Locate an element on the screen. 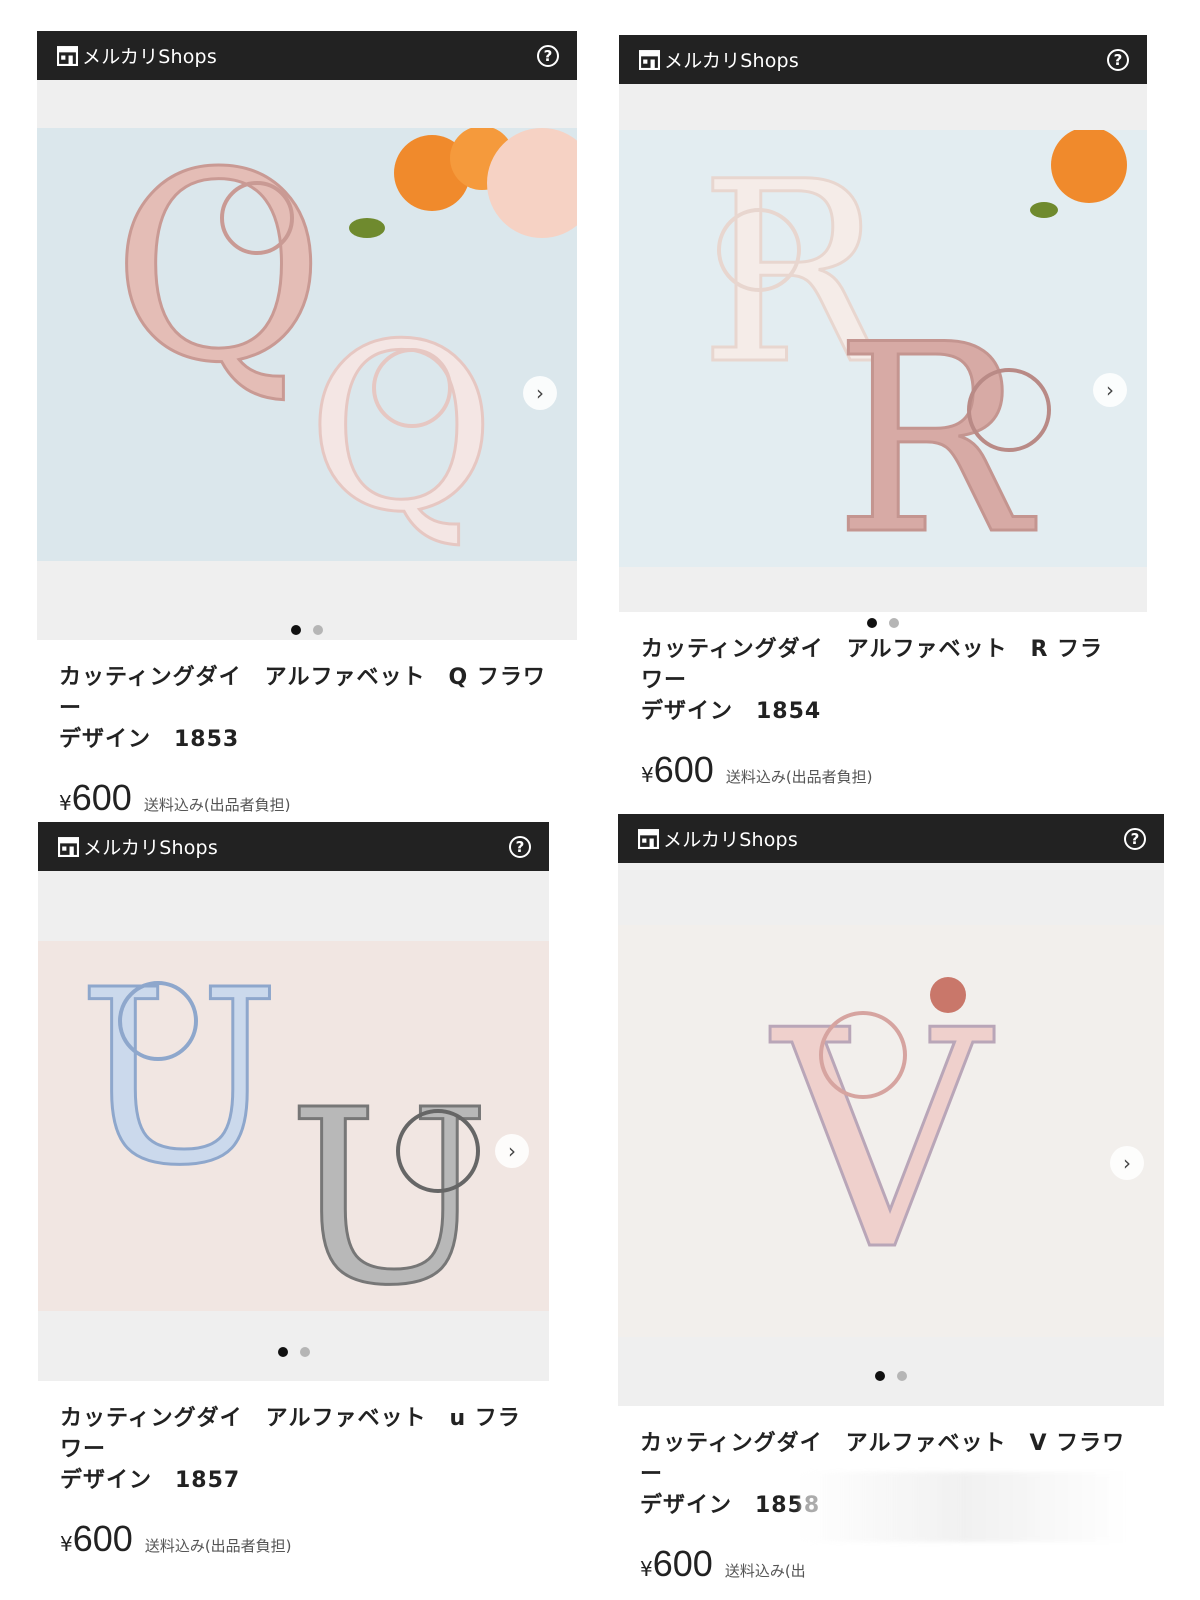 The image size is (1200, 1600). svg-text: U is located at coordinates (179, 1079).